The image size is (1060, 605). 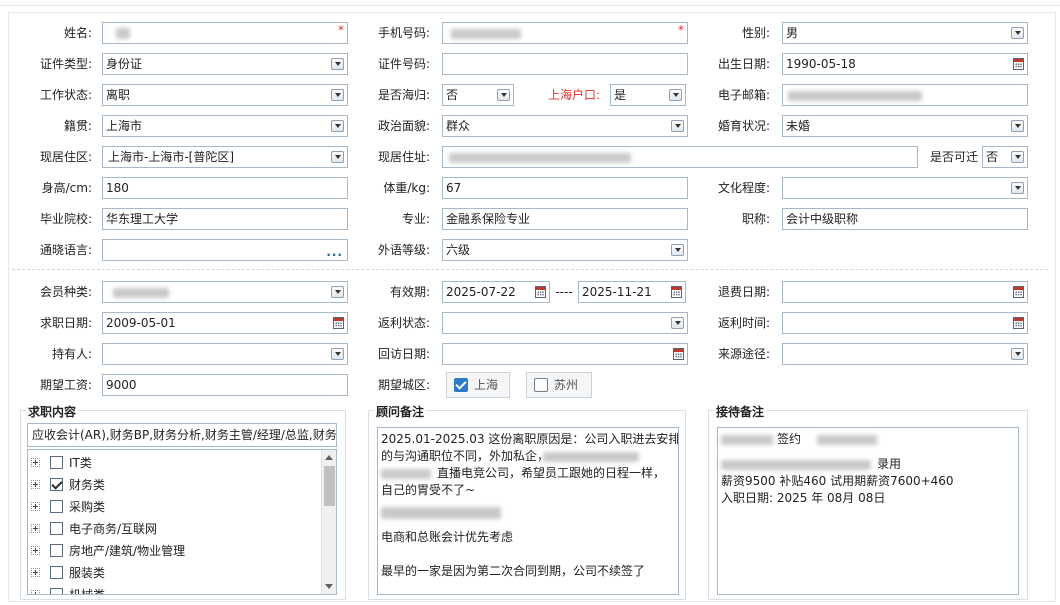 What do you see at coordinates (905, 354) in the screenshot?
I see `source-select` at bounding box center [905, 354].